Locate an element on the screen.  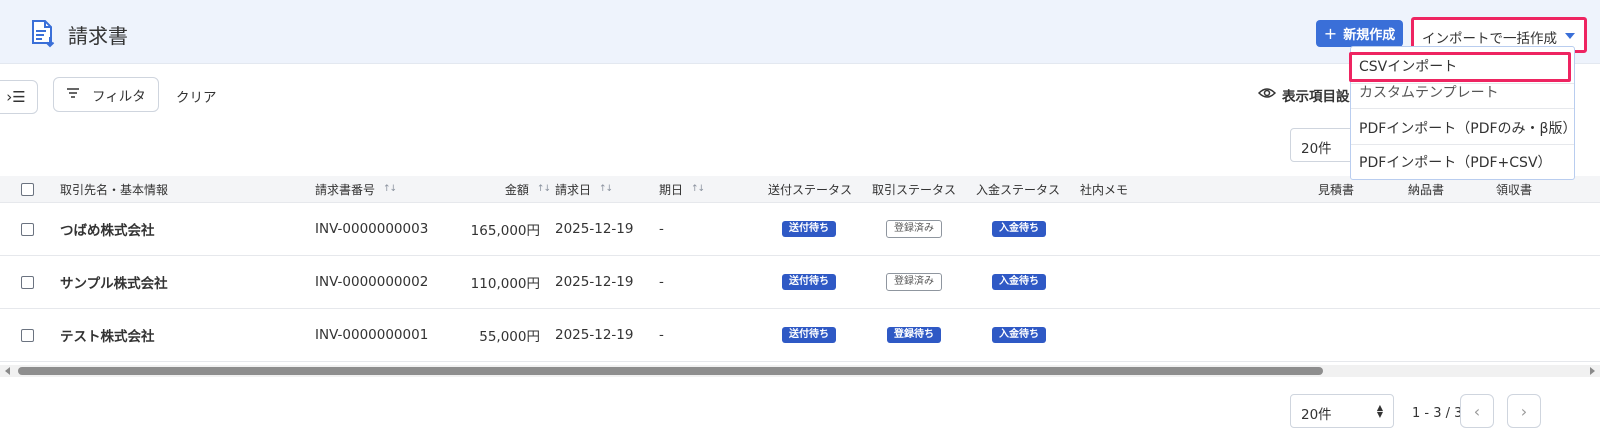
amount: 110,000円 is located at coordinates (505, 284).